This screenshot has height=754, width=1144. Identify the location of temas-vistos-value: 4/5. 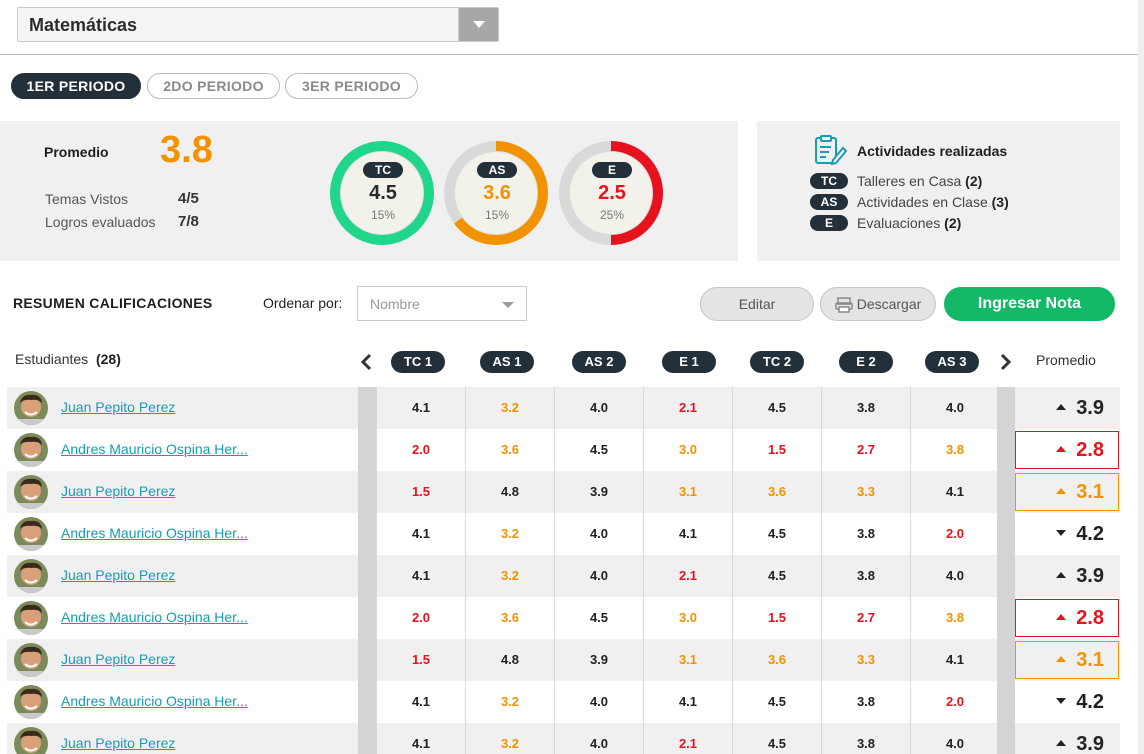
(188, 198).